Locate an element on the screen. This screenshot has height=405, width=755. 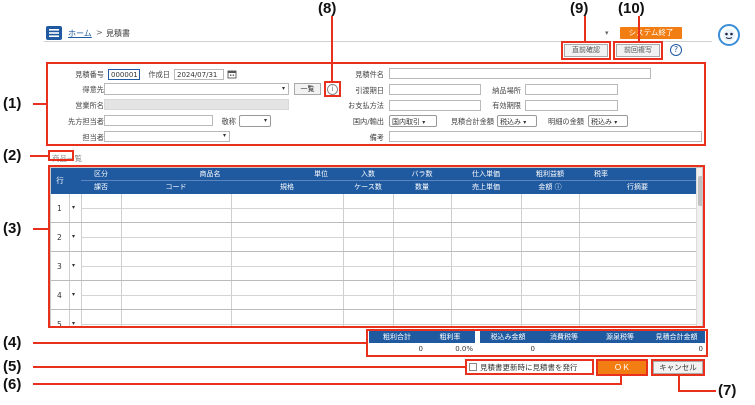
menu-button is located at coordinates (54, 33).